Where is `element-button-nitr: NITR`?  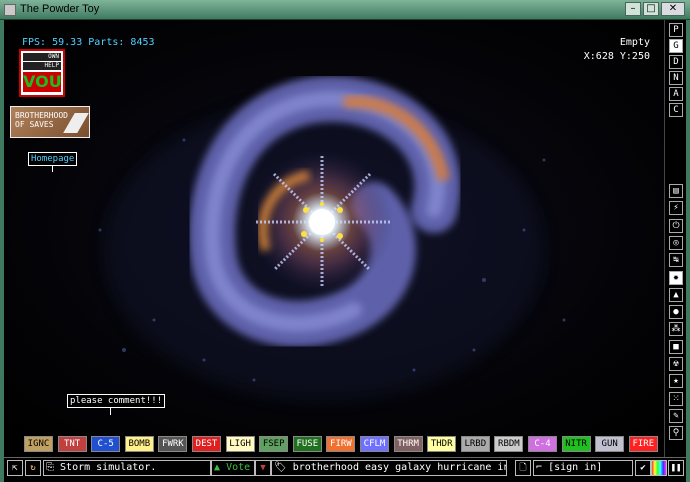 element-button-nitr: NITR is located at coordinates (576, 444).